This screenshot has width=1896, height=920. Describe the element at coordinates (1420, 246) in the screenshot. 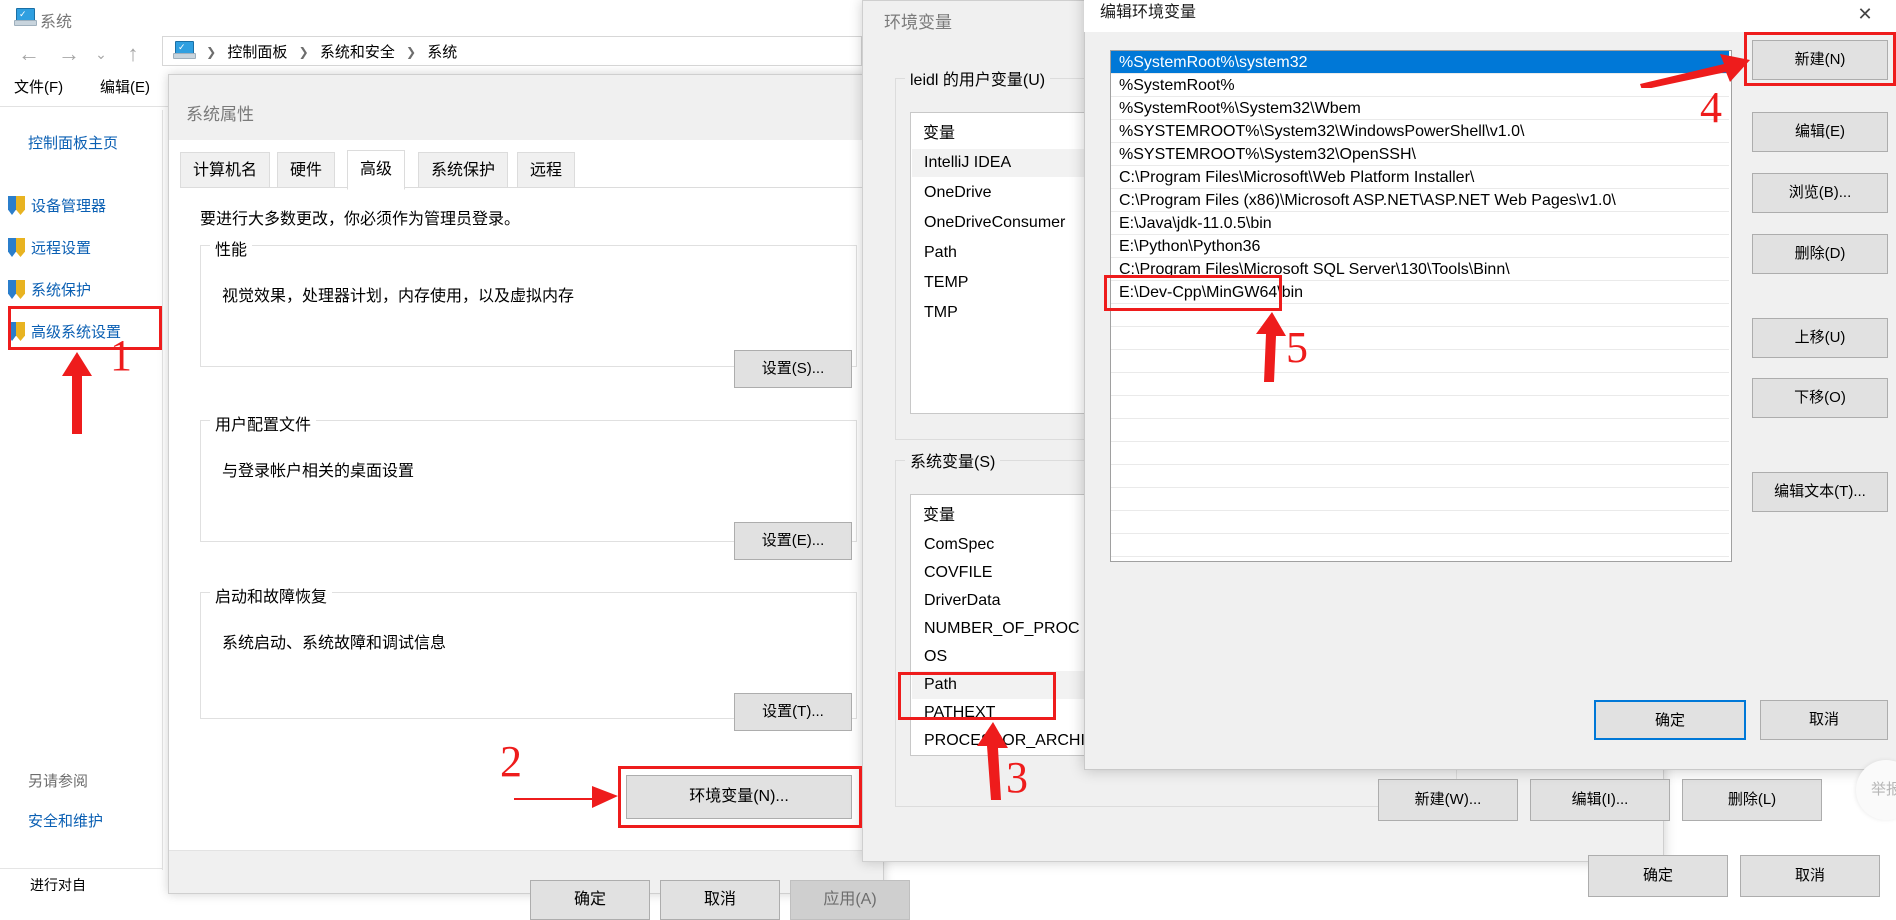

I see `list-item: E:\Python\Python36` at that location.